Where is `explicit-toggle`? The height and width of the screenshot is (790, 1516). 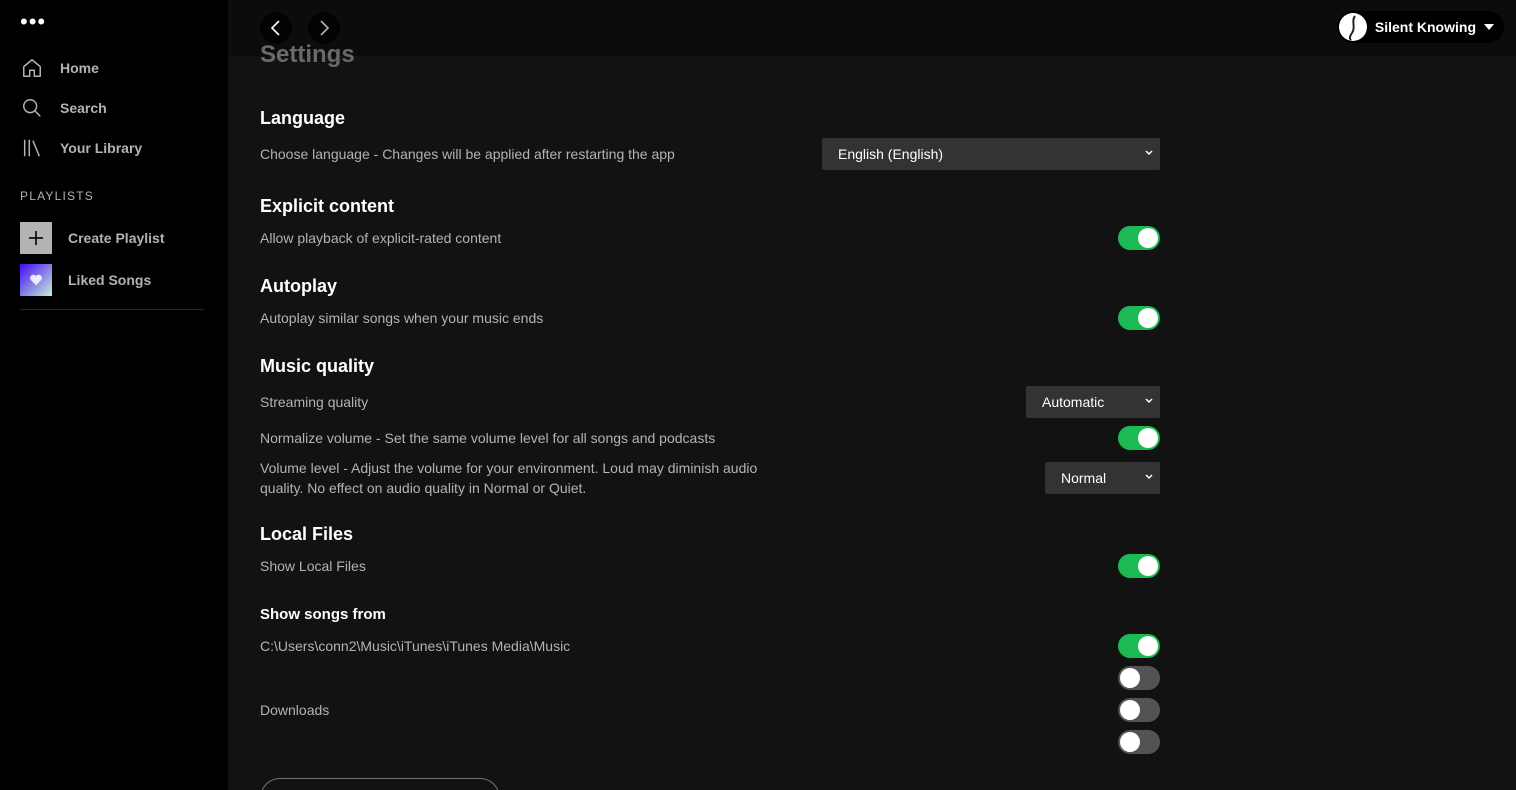
explicit-toggle is located at coordinates (1139, 238).